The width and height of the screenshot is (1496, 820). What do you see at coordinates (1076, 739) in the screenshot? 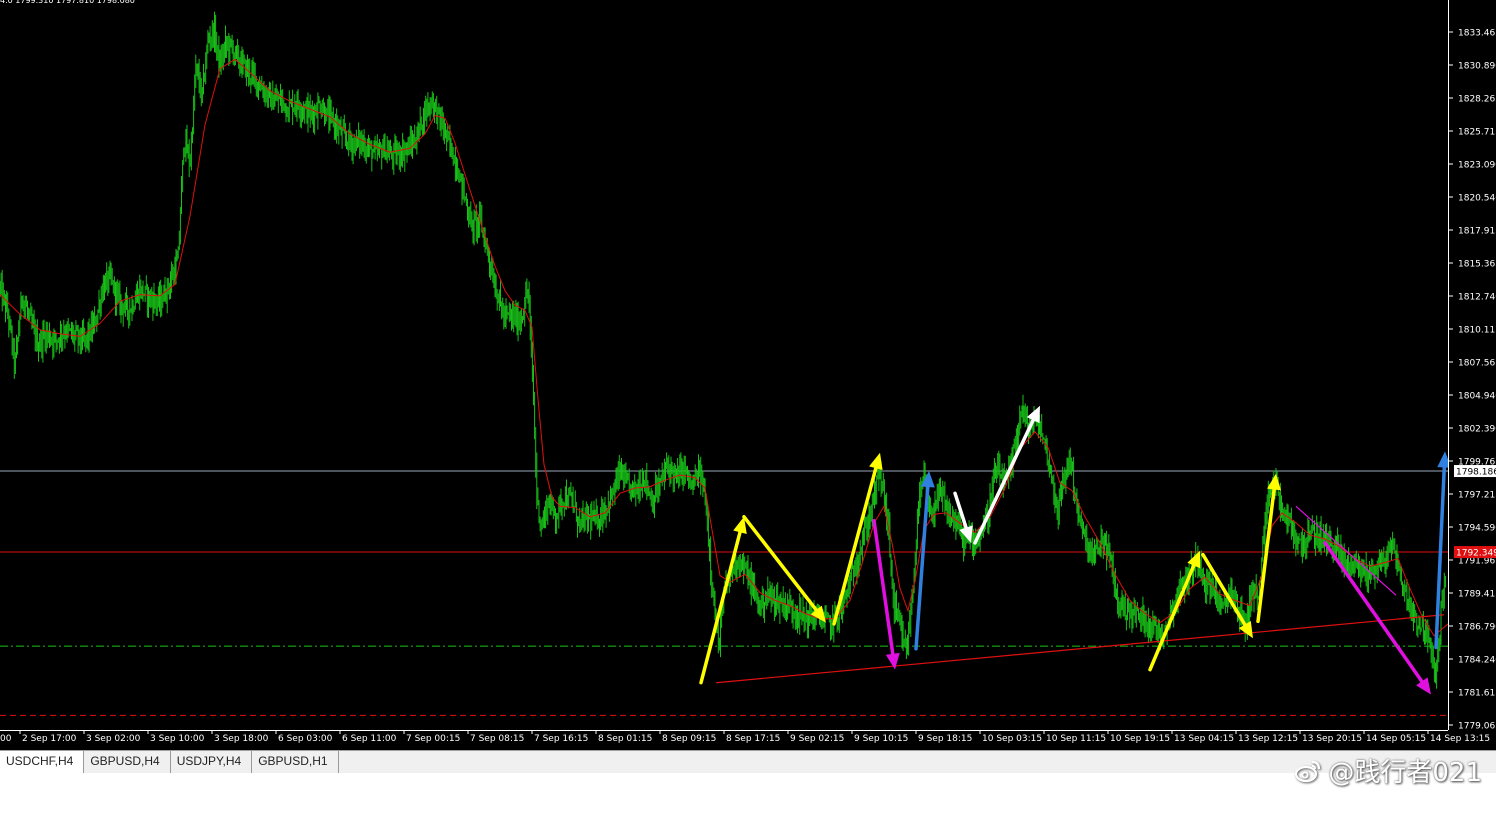
I see `x-tick-label-16: 10 Sep 11:15` at bounding box center [1076, 739].